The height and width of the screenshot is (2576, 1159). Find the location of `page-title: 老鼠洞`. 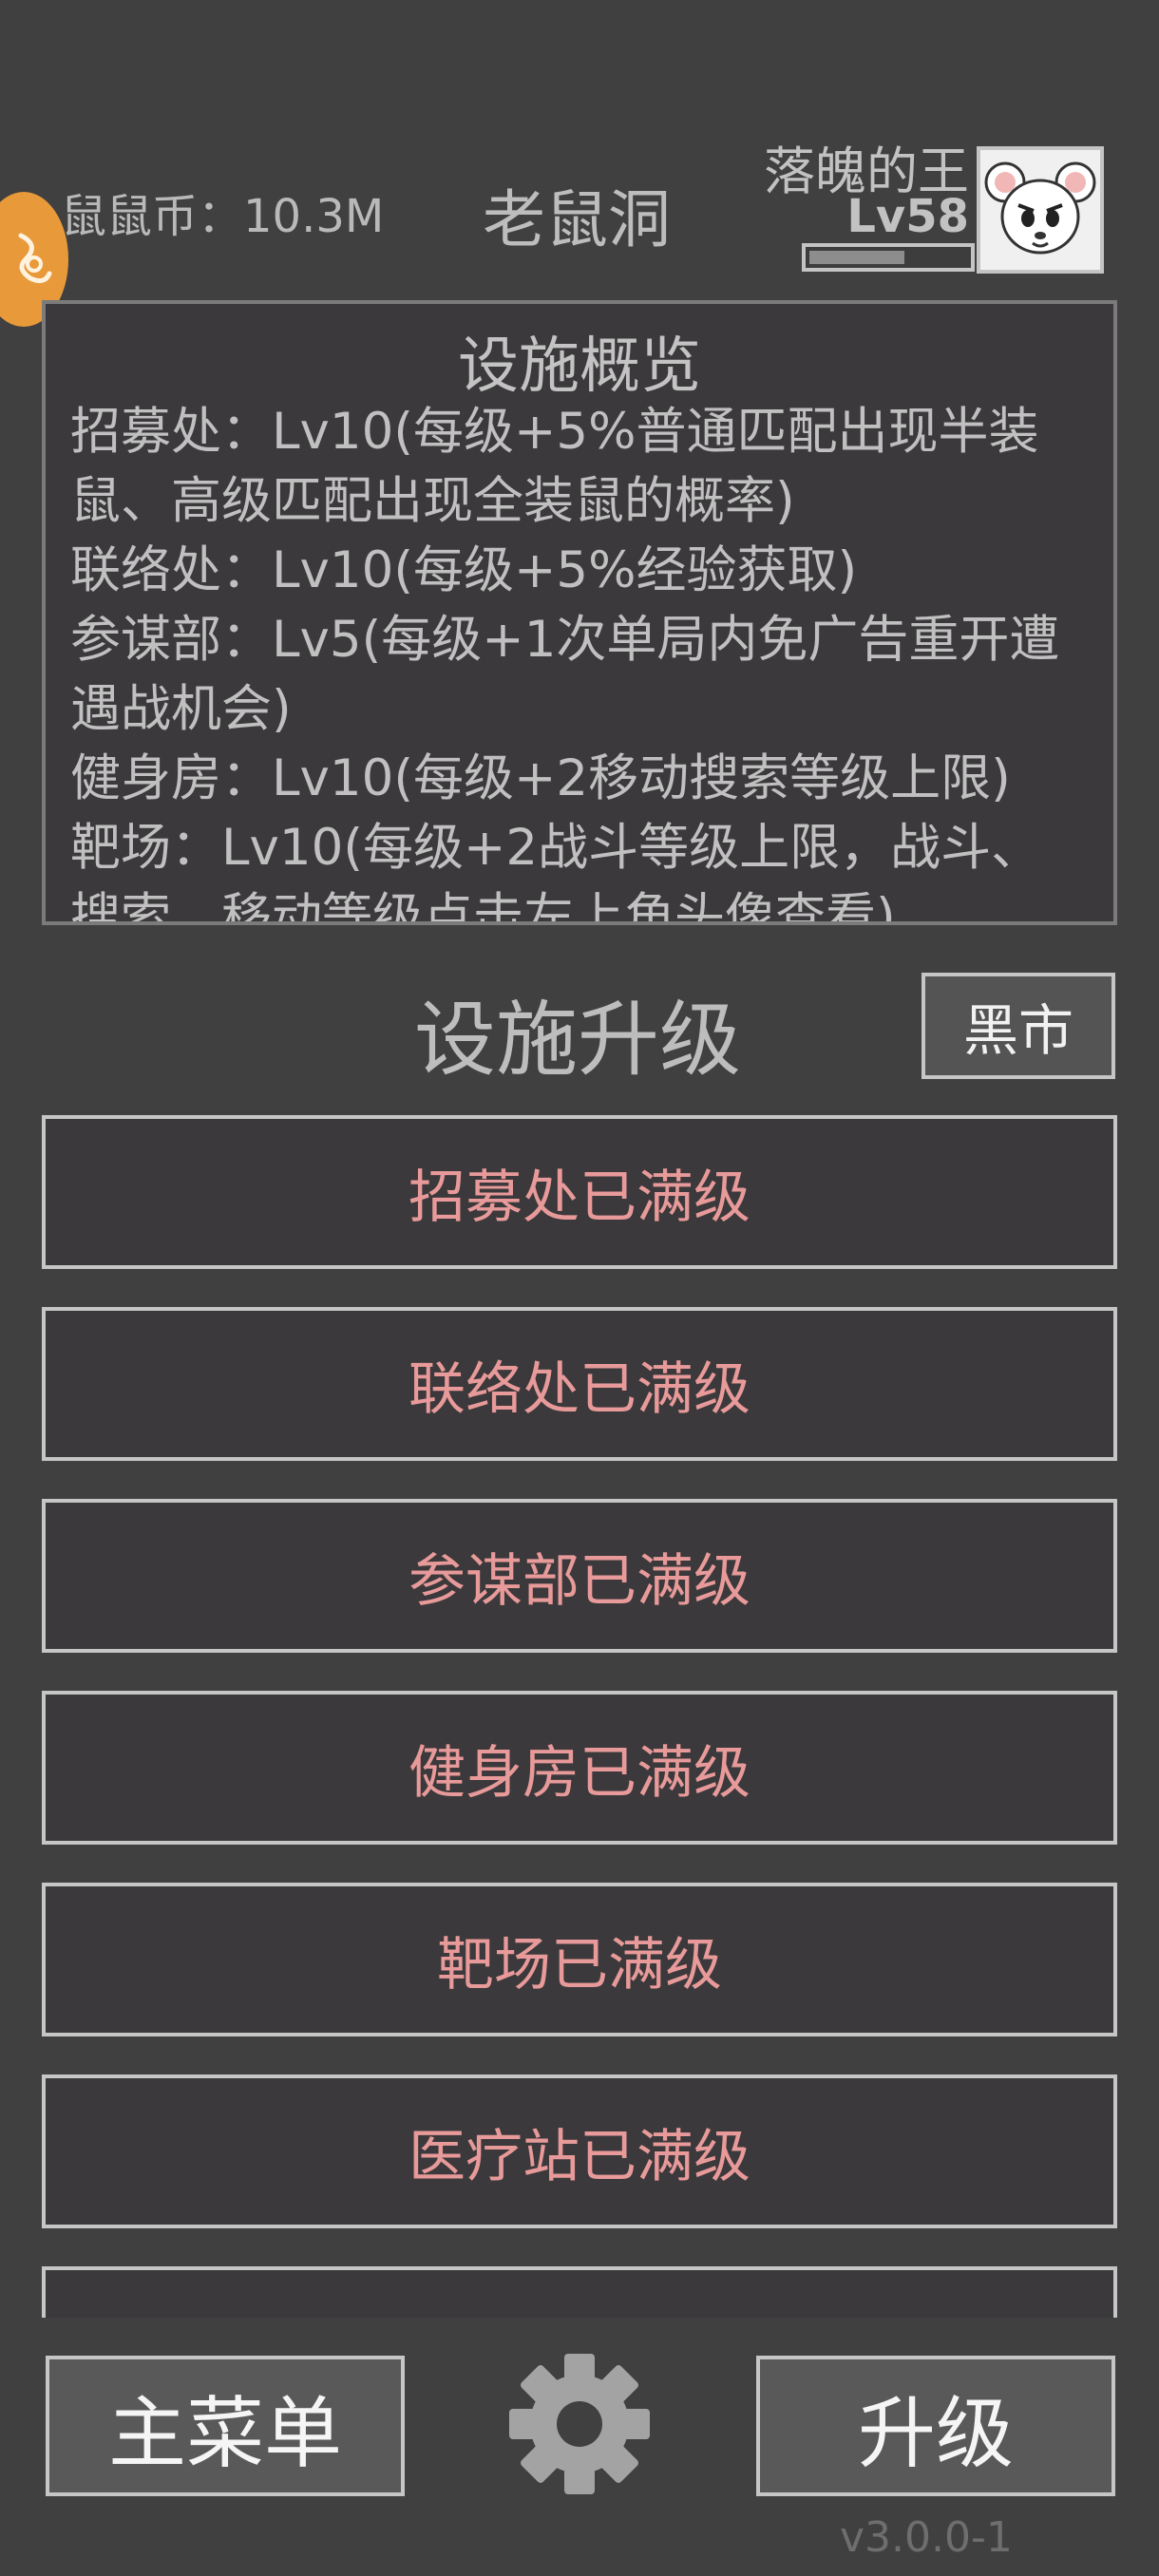

page-title: 老鼠洞 is located at coordinates (577, 219).